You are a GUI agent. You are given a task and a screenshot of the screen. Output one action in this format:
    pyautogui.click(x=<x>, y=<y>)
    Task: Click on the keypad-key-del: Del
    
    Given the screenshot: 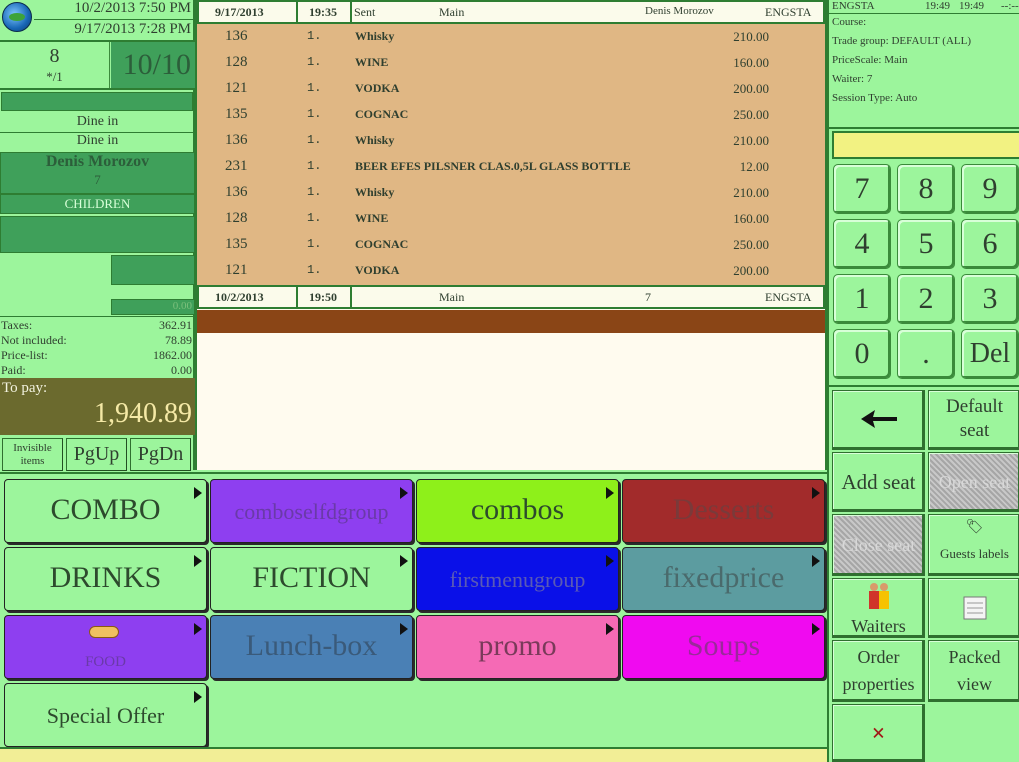 What is the action you would take?
    pyautogui.click(x=990, y=354)
    